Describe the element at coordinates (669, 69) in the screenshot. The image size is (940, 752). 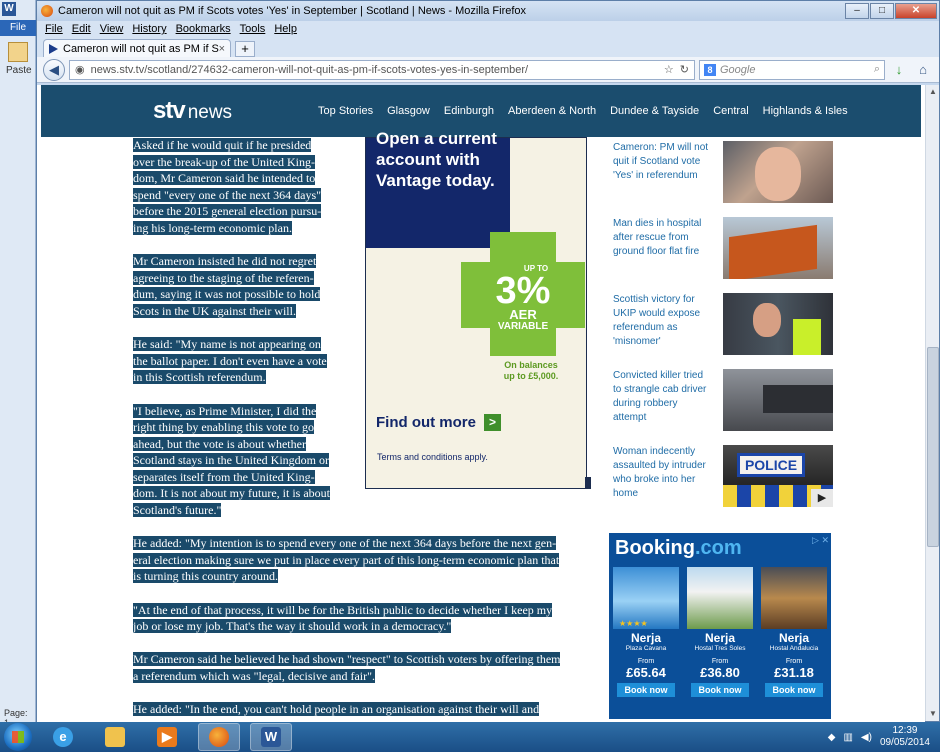
I see `bookmark-star-icon: ☆` at that location.